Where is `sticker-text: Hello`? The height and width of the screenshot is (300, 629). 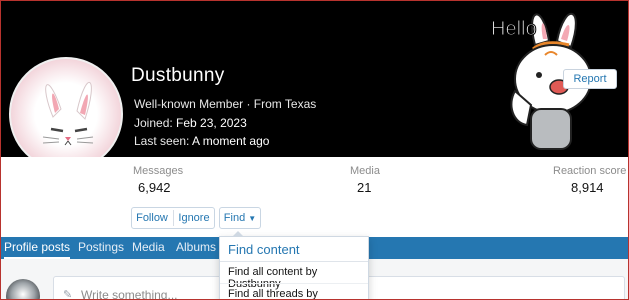
sticker-text: Hello is located at coordinates (514, 29).